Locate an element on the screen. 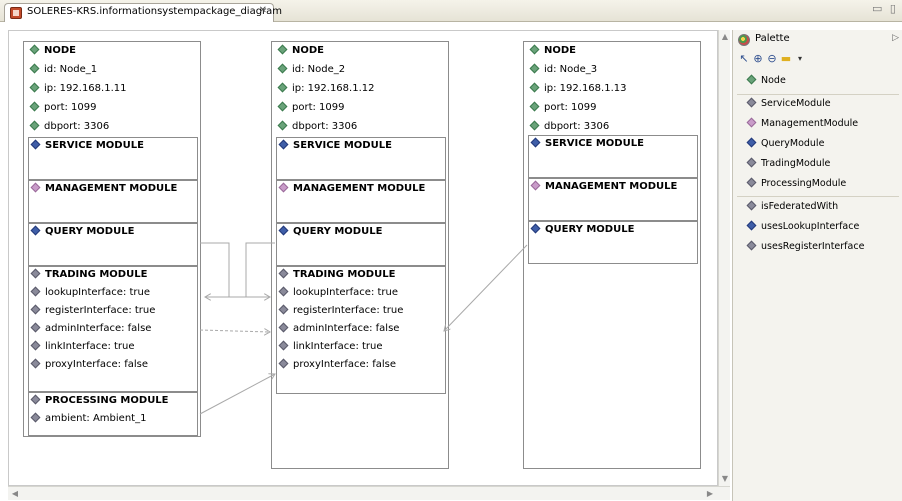 This screenshot has height=501, width=902. zoom-out-icon: ⊖ is located at coordinates (772, 59).